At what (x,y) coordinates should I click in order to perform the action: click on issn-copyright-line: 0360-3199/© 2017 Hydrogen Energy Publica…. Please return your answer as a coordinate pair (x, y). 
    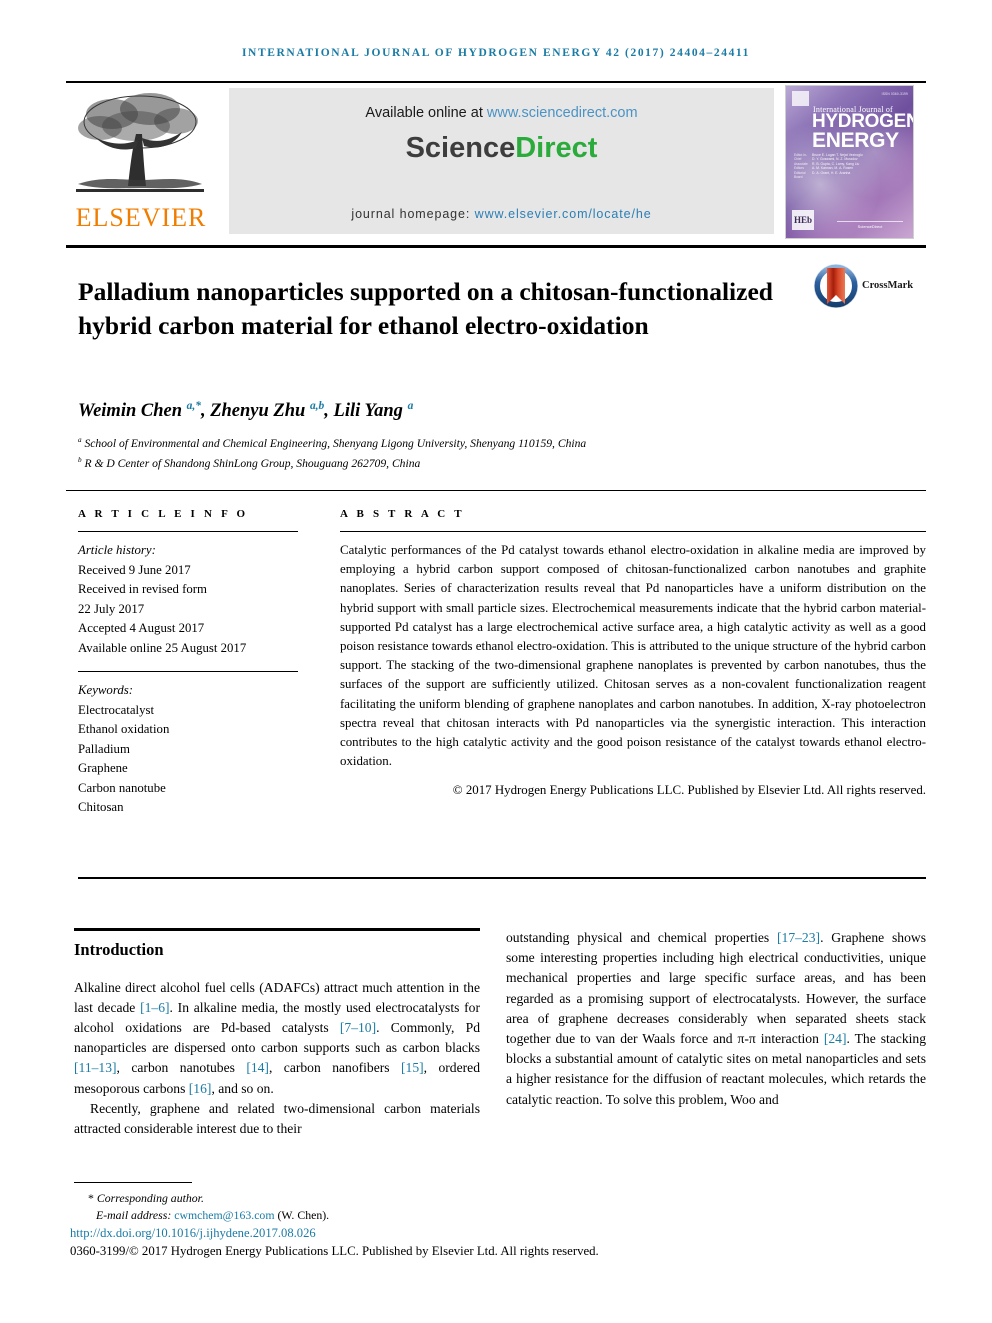
    Looking at the image, I should click on (334, 1251).